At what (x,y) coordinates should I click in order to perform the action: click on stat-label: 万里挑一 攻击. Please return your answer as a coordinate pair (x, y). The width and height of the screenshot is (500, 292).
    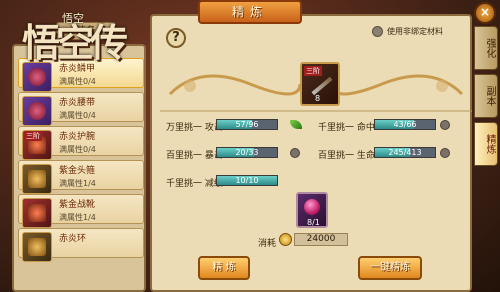
    Looking at the image, I should click on (194, 128).